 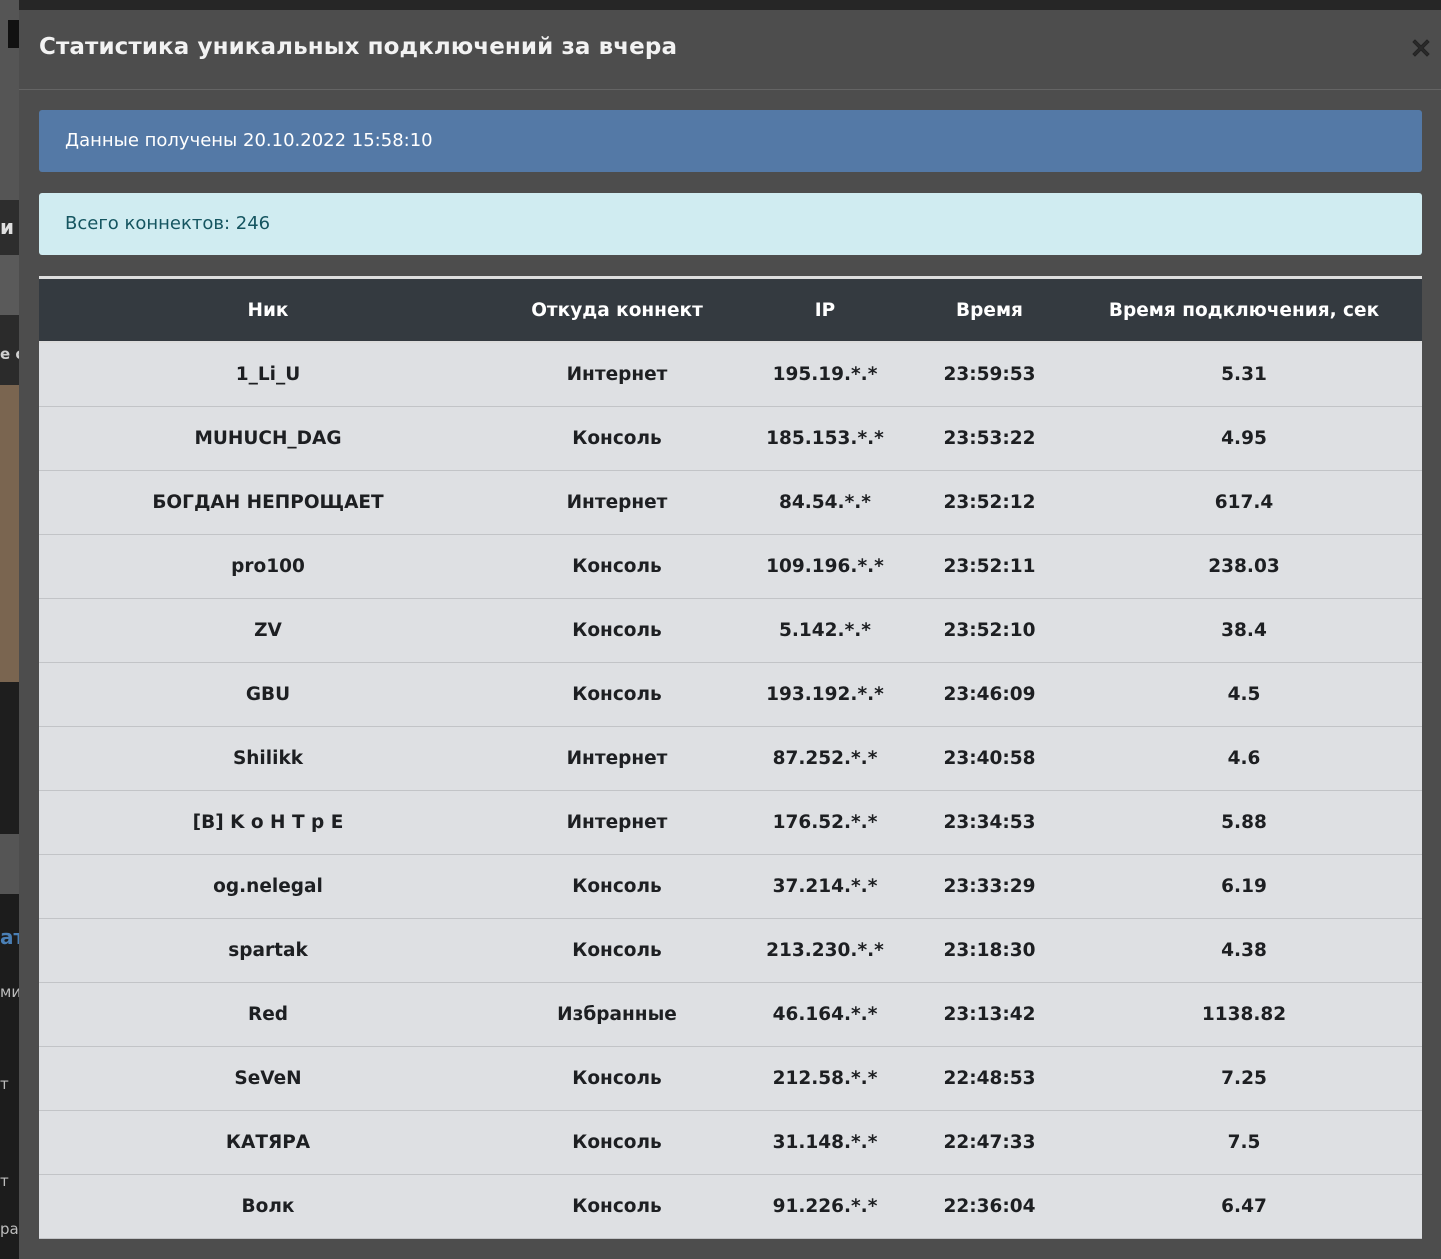 I want to click on table-row: Shilikk Интернет 87.252.*.* 23:40:58 4.6, so click(x=730, y=758).